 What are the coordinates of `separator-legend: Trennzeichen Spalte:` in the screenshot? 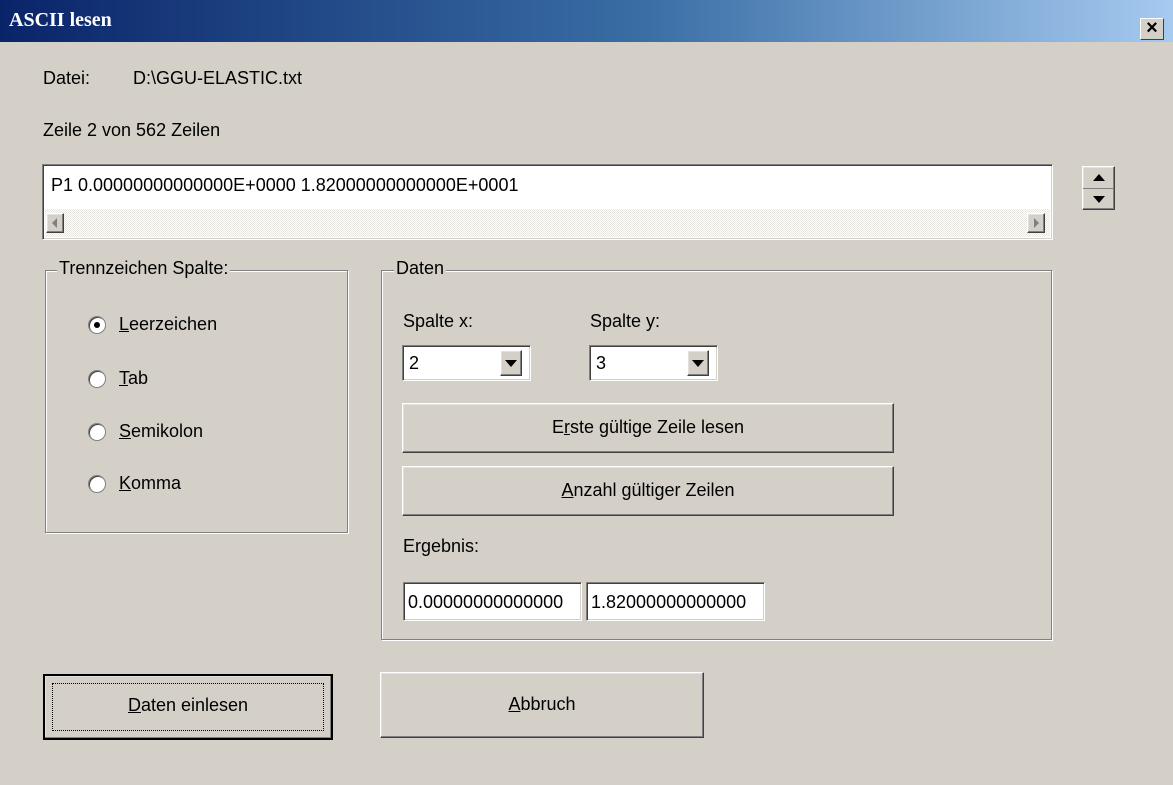 It's located at (144, 268).